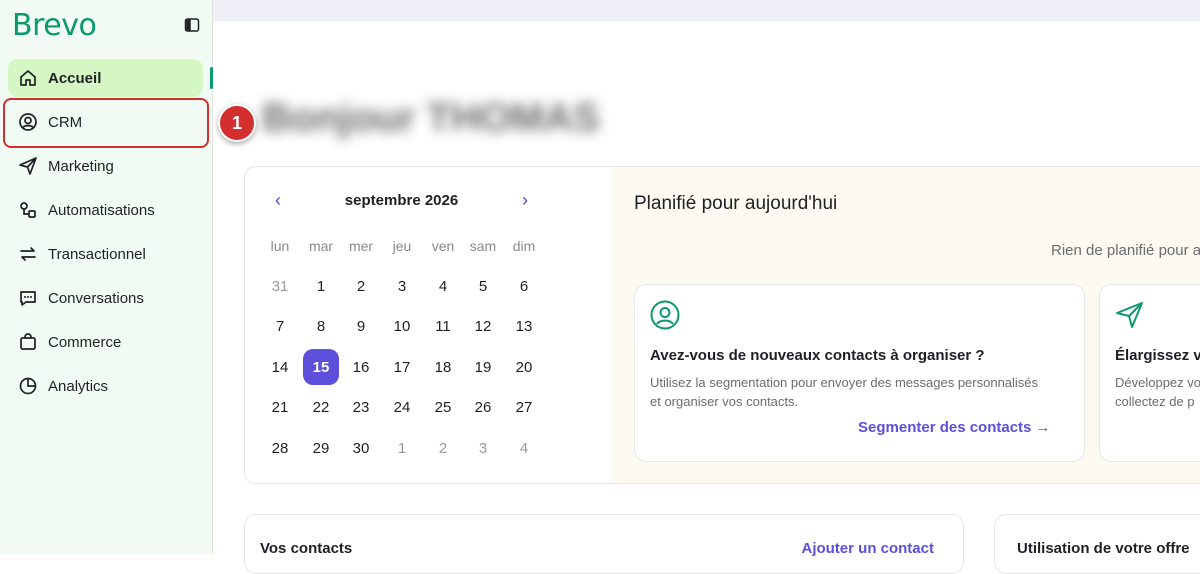  Describe the element at coordinates (402, 408) in the screenshot. I see `calendar-day: 24` at that location.